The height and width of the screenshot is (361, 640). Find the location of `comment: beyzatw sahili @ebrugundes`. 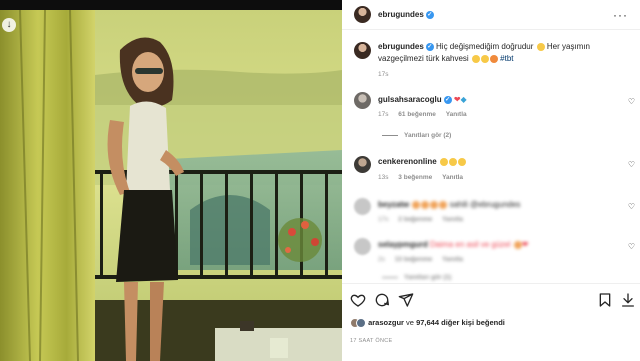

comment: beyzatw sahili @ebrugundes is located at coordinates (449, 205).